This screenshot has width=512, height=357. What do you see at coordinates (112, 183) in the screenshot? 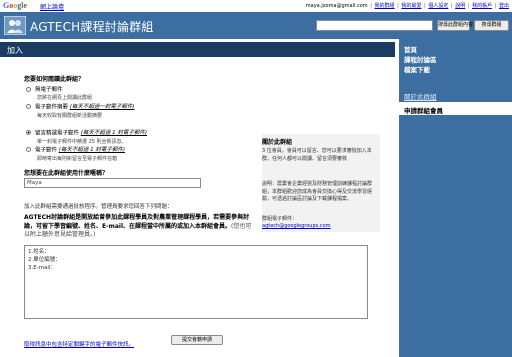
I see `nickname-input: Maya` at bounding box center [112, 183].